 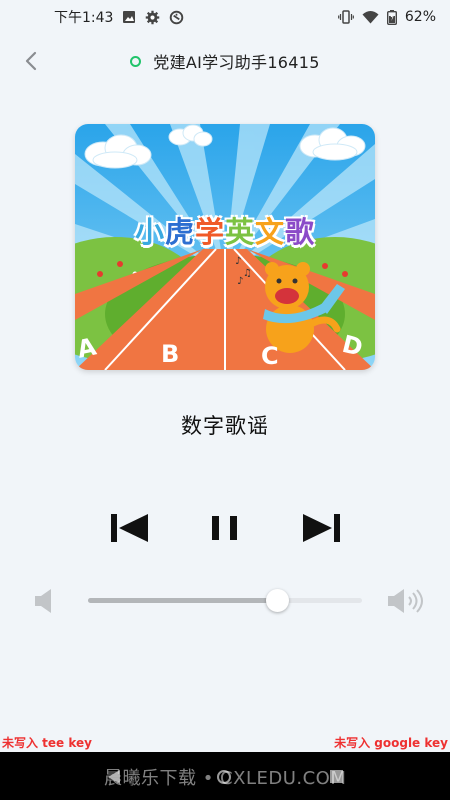 I want to click on volume-low-icon, so click(x=43, y=601).